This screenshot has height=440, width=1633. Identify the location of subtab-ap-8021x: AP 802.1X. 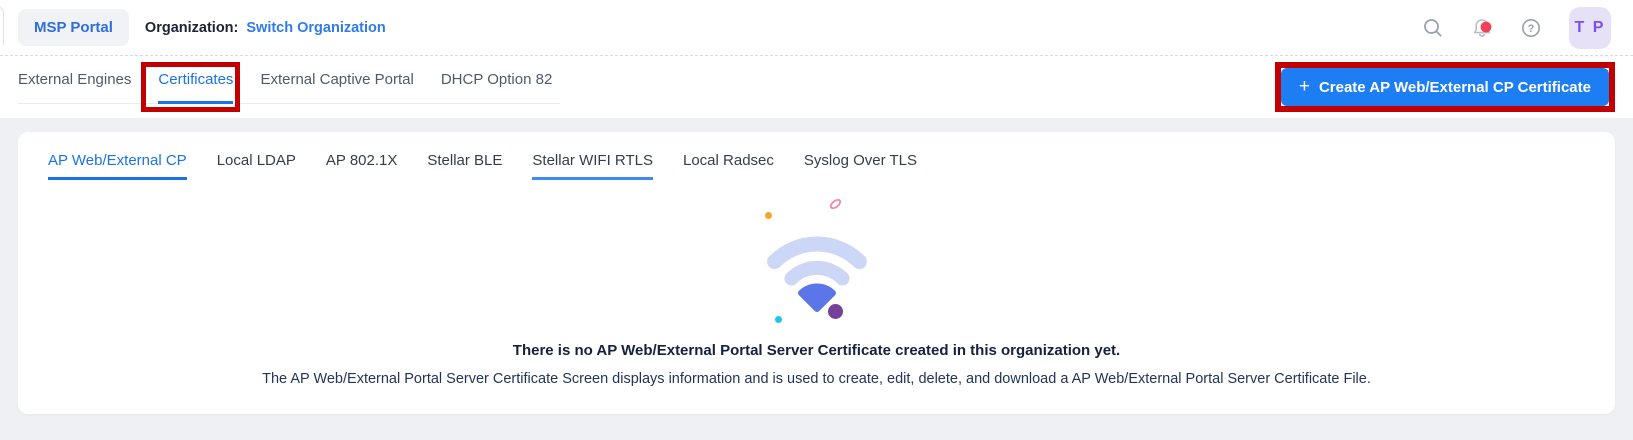
(361, 166).